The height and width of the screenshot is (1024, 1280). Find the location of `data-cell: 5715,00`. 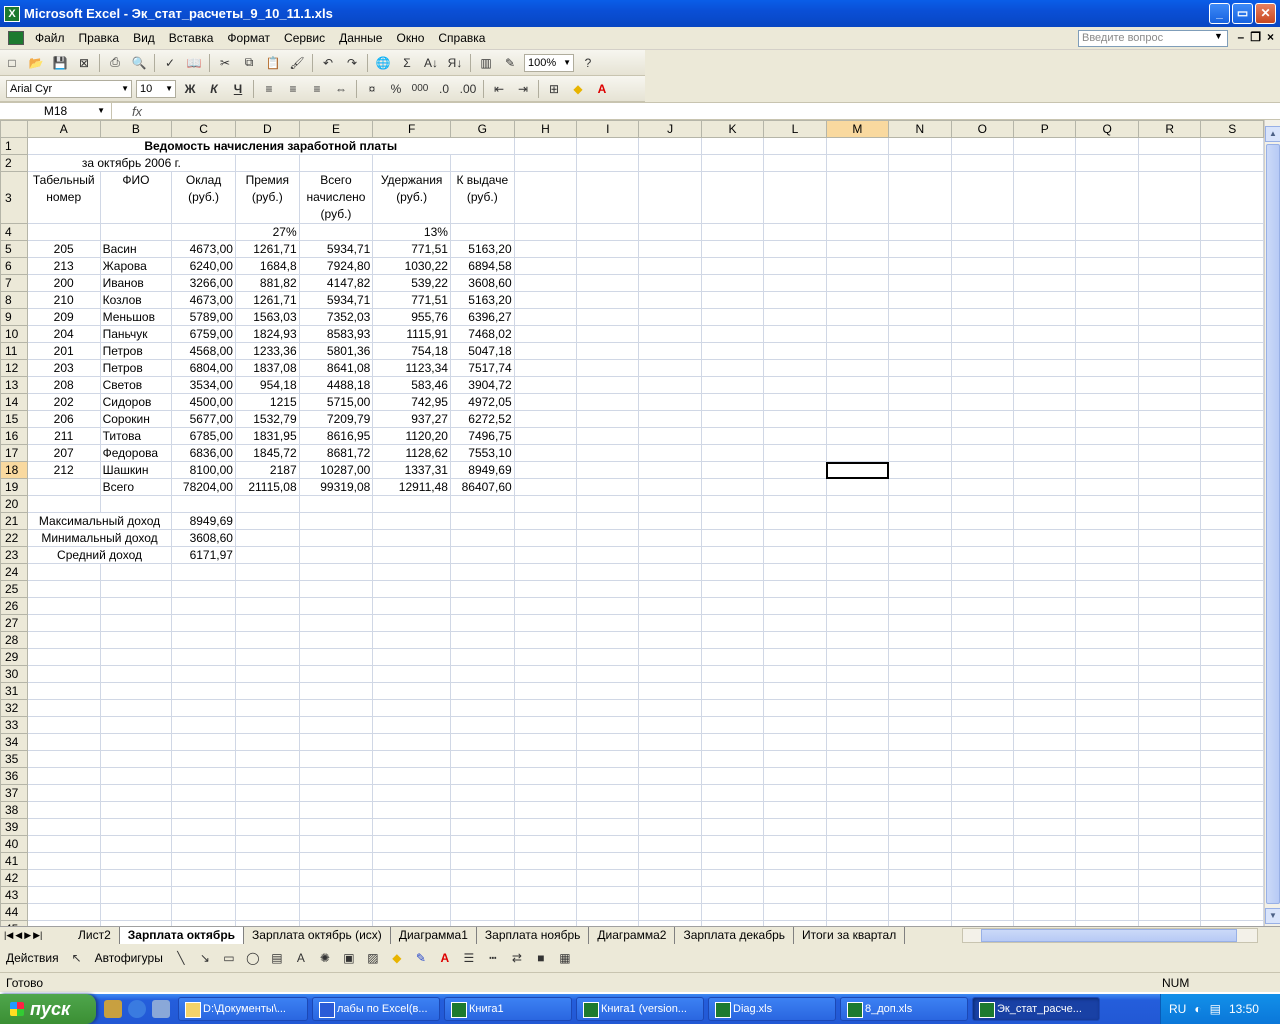

data-cell: 5715,00 is located at coordinates (336, 402).